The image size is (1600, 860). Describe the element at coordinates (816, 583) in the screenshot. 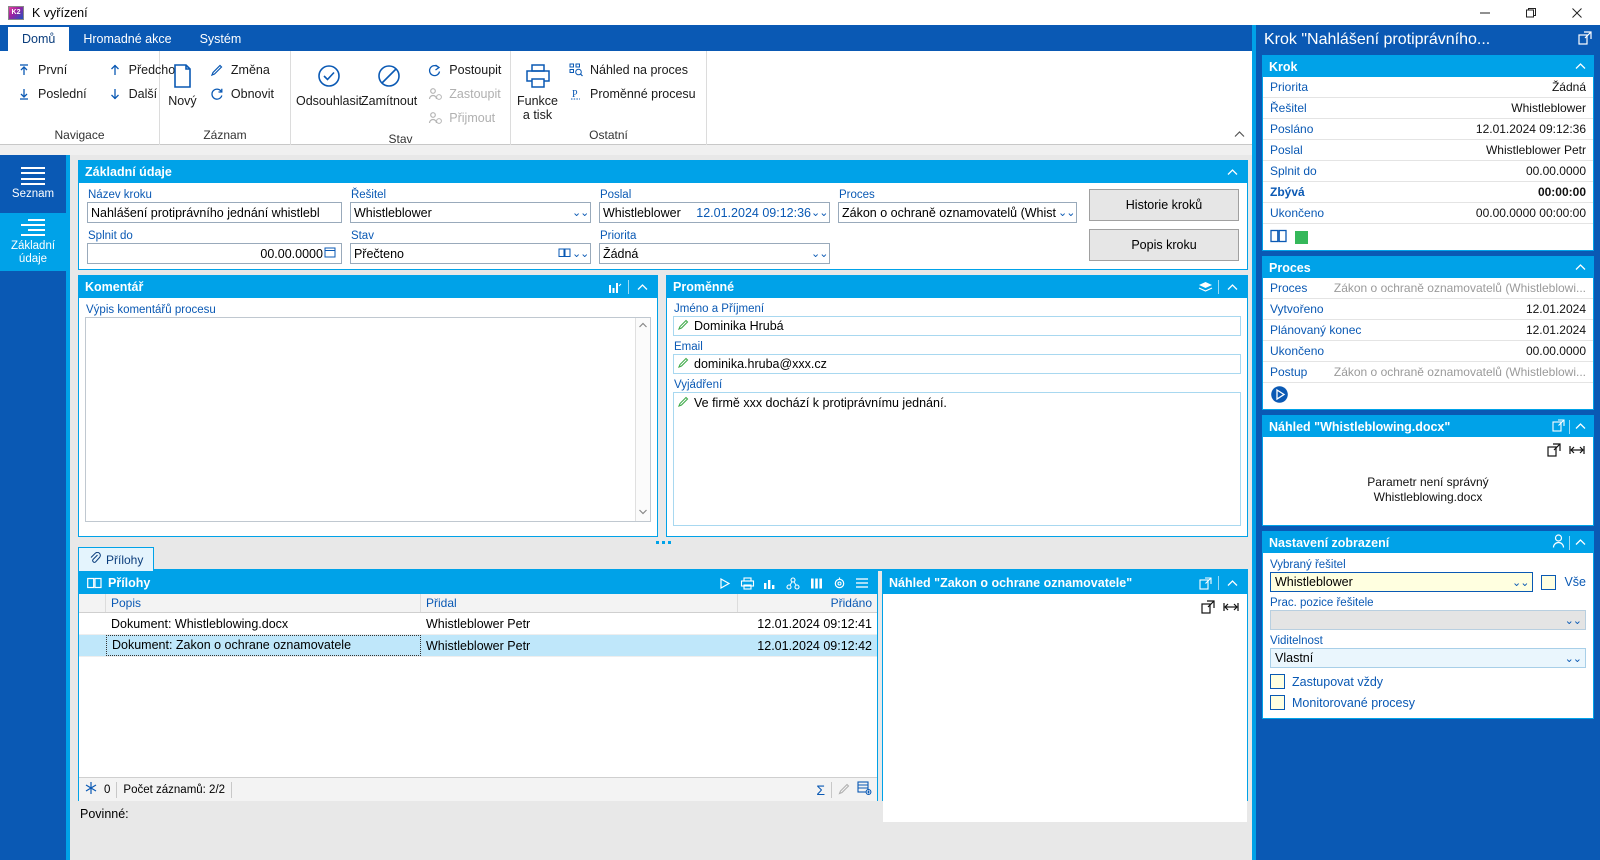

I see `columns-icon` at that location.